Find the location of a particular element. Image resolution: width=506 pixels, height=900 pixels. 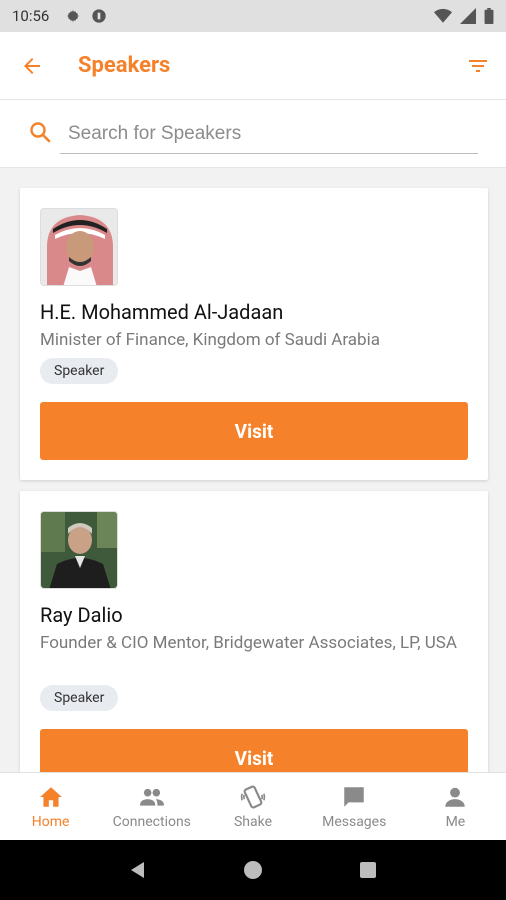

home-circle-icon is located at coordinates (253, 870).